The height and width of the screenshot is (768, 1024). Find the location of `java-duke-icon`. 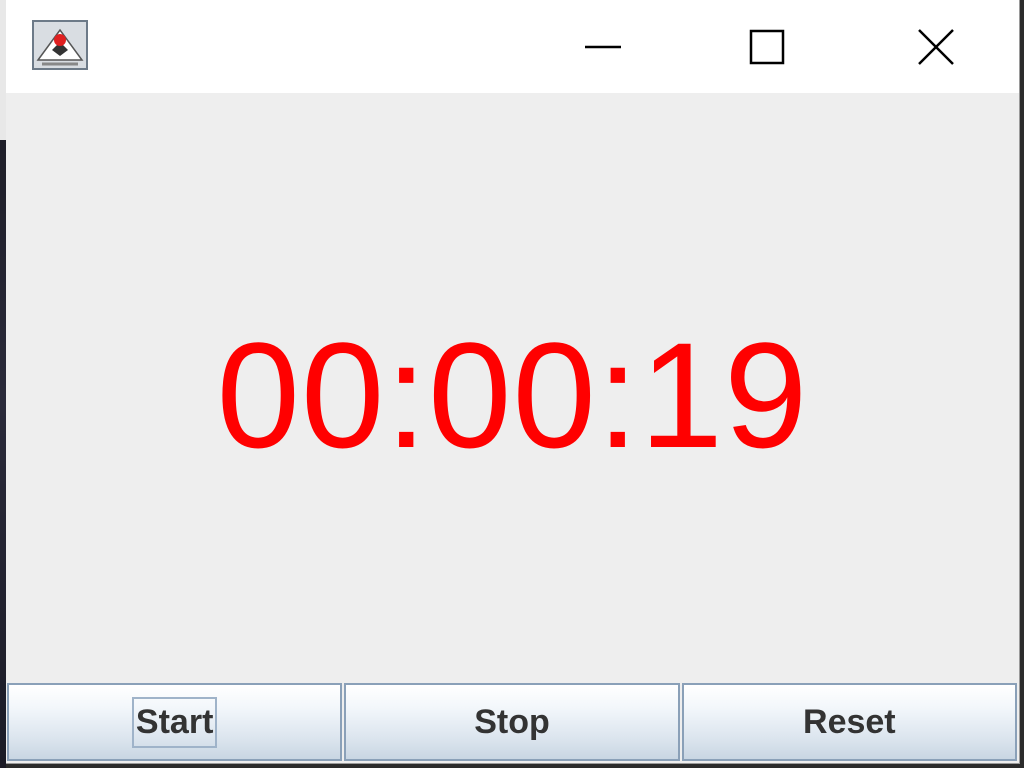

java-duke-icon is located at coordinates (60, 45).